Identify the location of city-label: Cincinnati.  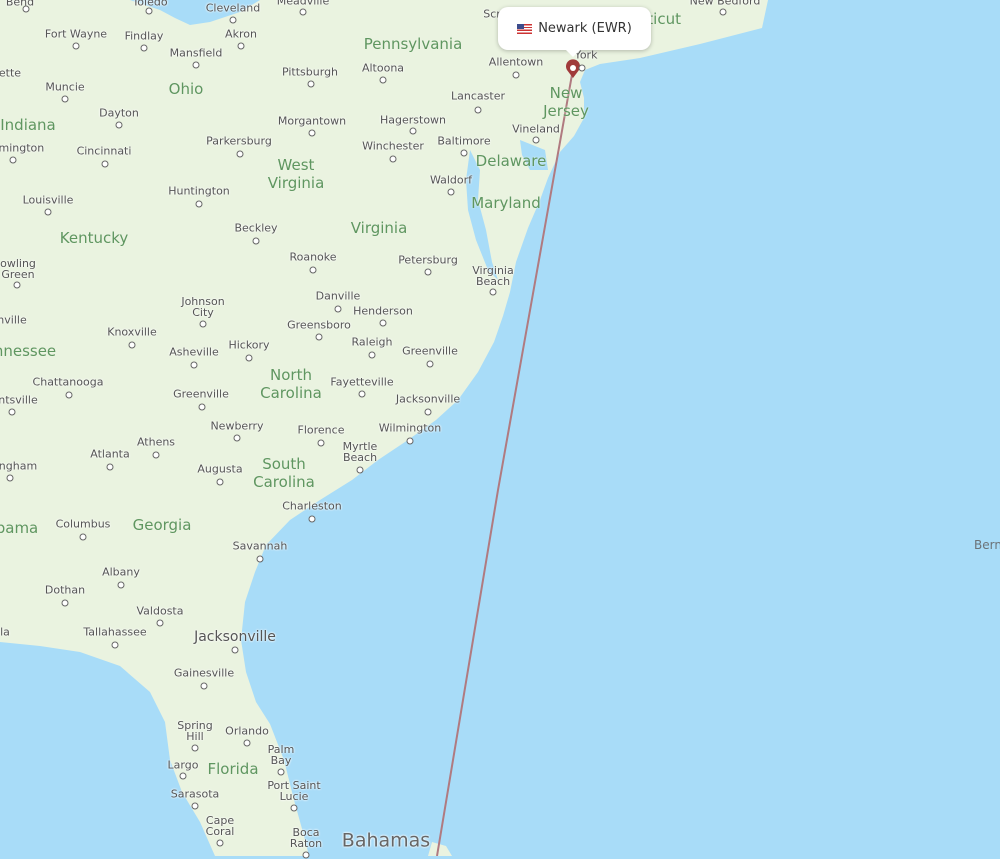
(104, 151).